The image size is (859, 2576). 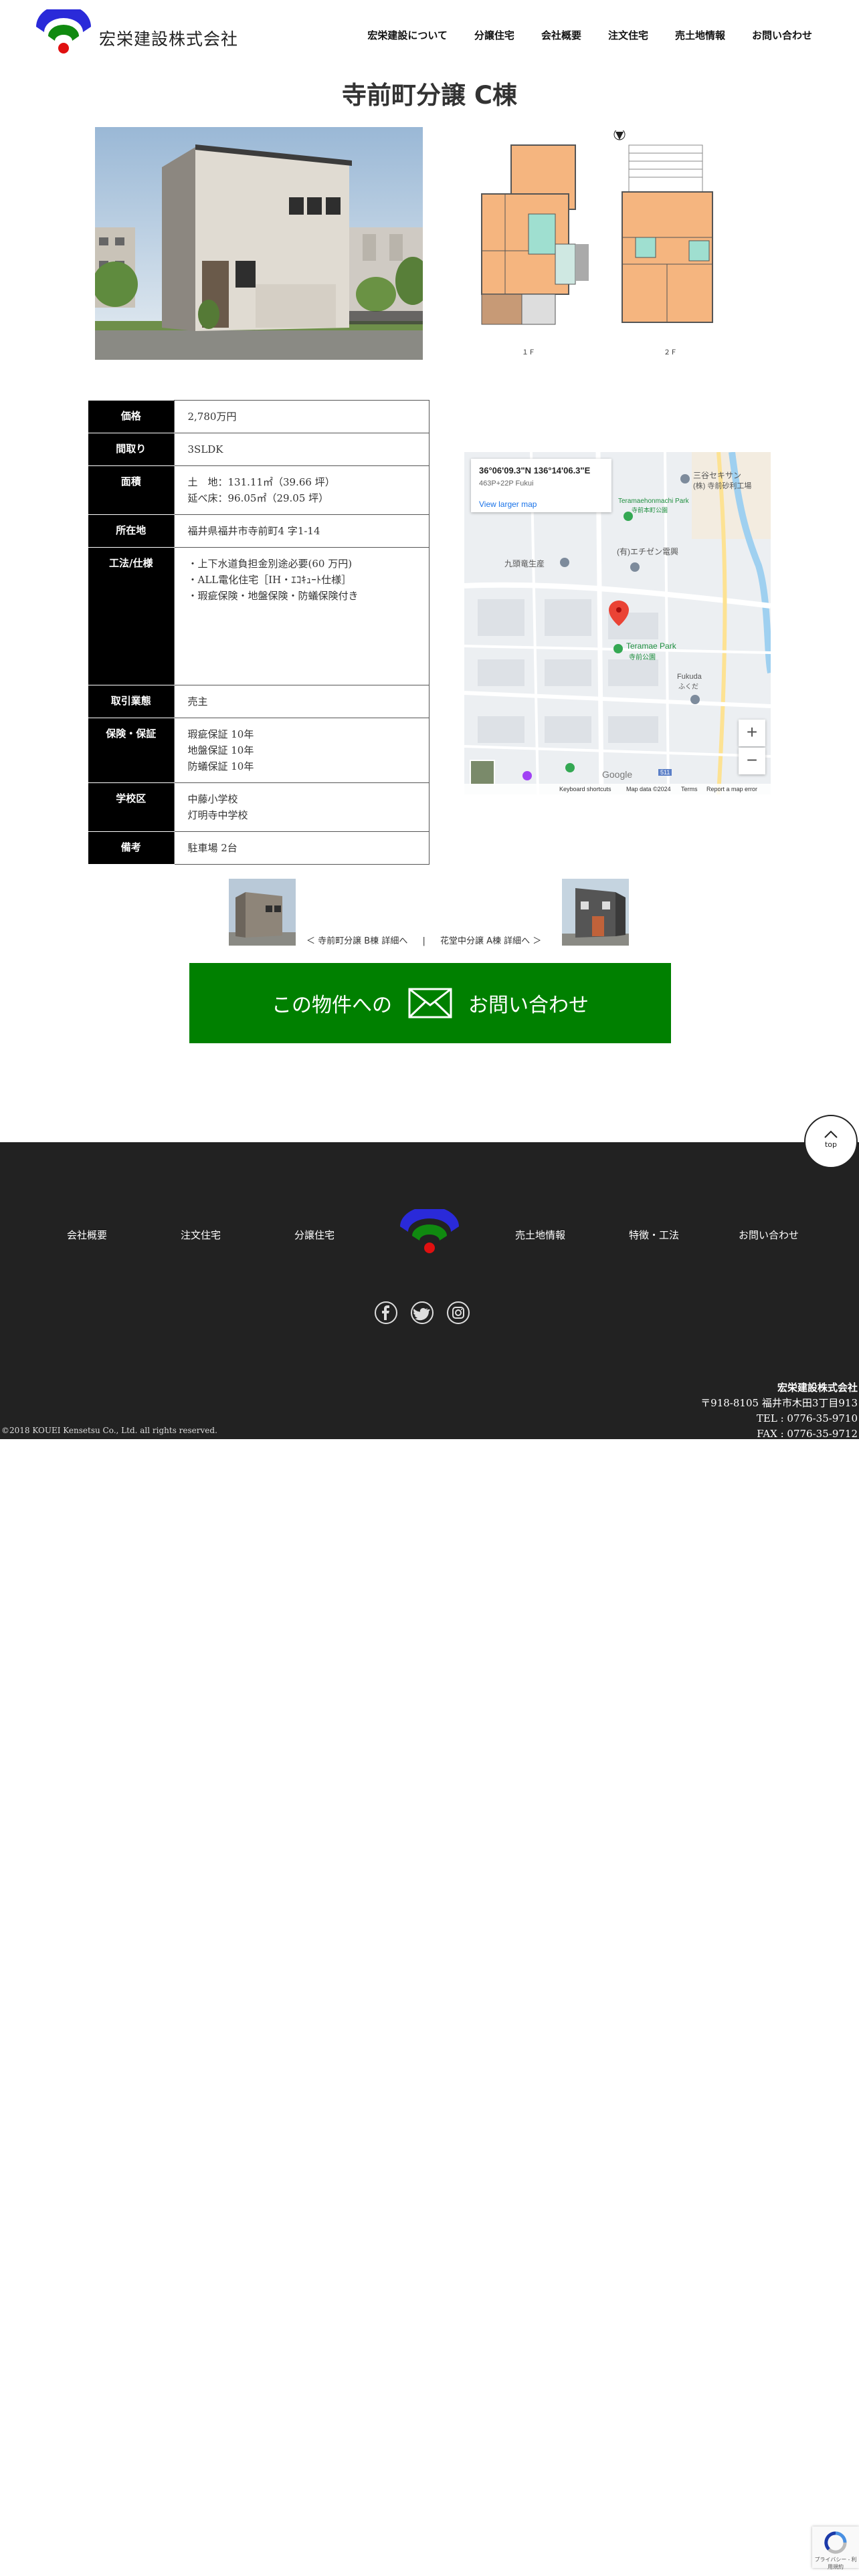 What do you see at coordinates (752, 761) in the screenshot?
I see `zoom-out-button: −` at bounding box center [752, 761].